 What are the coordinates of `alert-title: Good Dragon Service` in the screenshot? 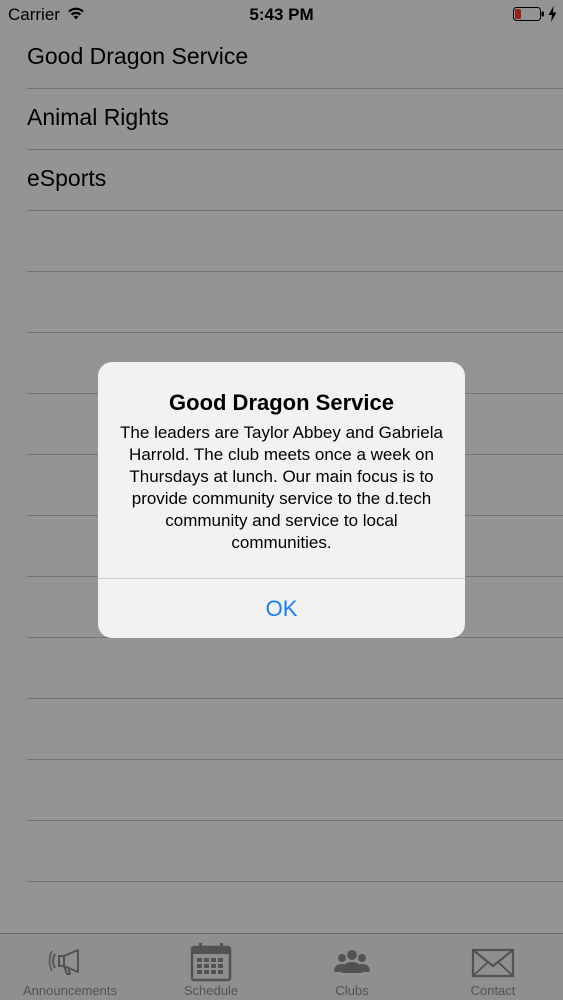 It's located at (281, 402).